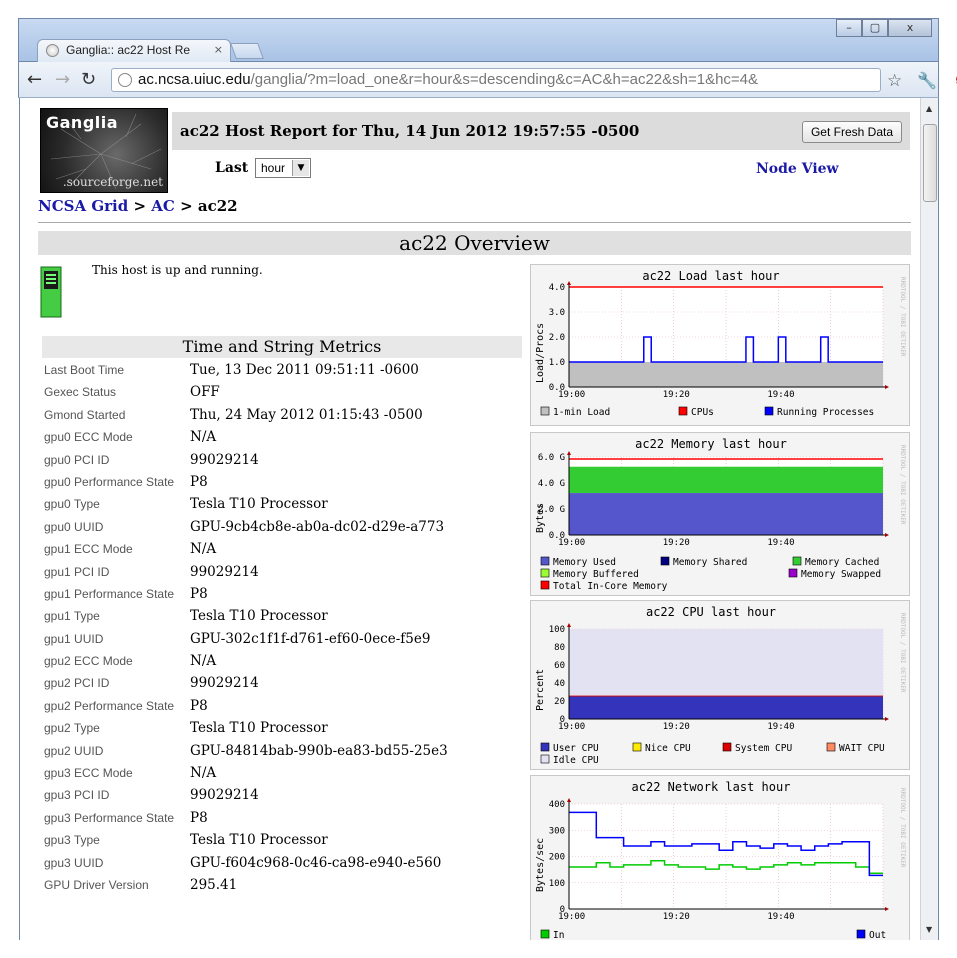 This screenshot has height=958, width=957. What do you see at coordinates (273, 168) in the screenshot?
I see `range-value: hour` at bounding box center [273, 168].